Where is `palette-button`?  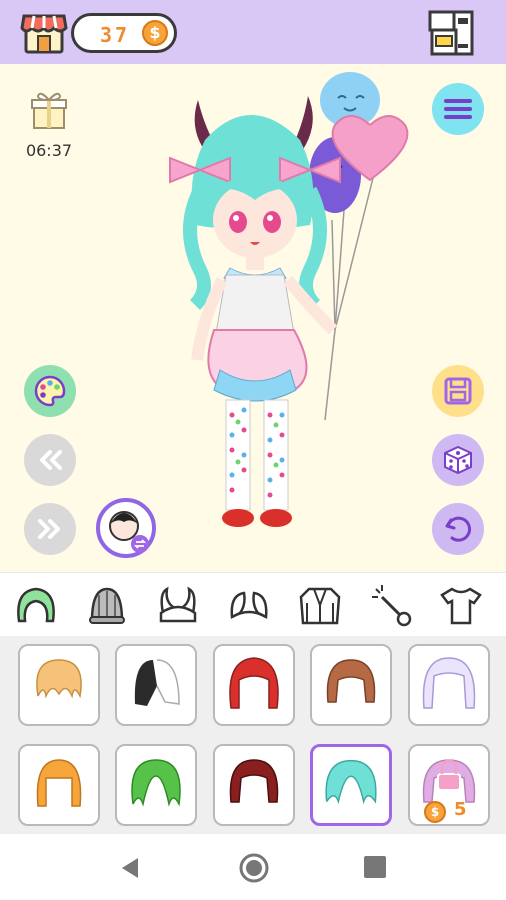 palette-button is located at coordinates (50, 391).